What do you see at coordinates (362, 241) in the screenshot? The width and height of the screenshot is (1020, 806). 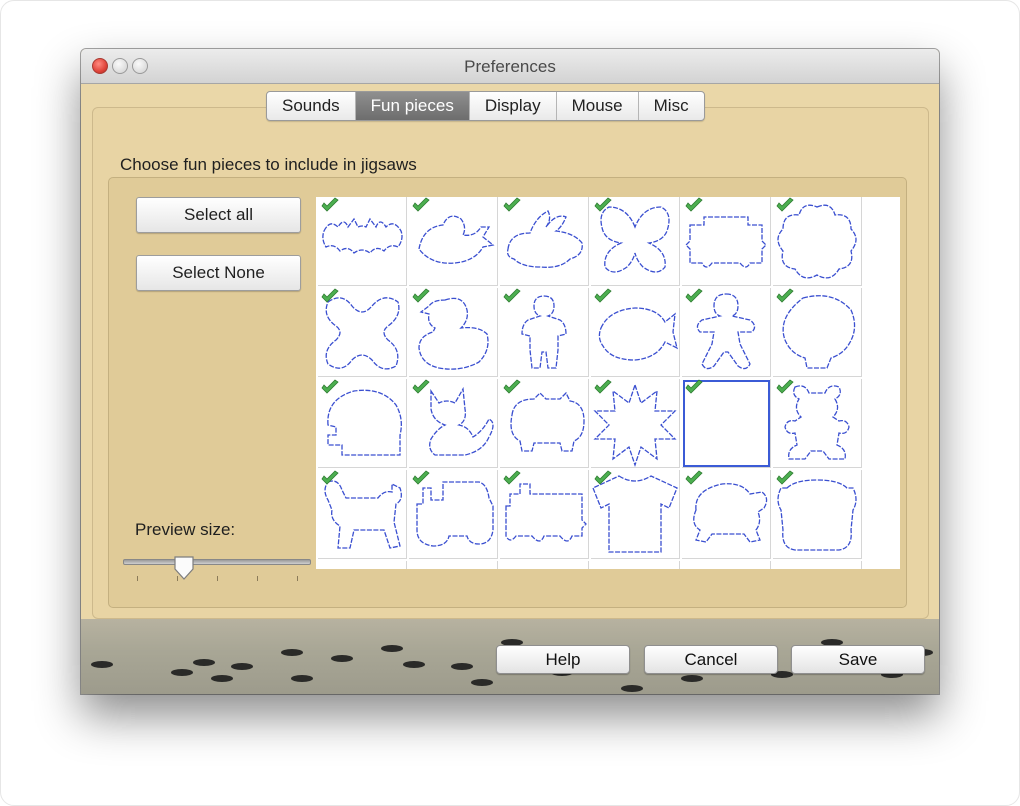 I see `piece-cell-bat` at bounding box center [362, 241].